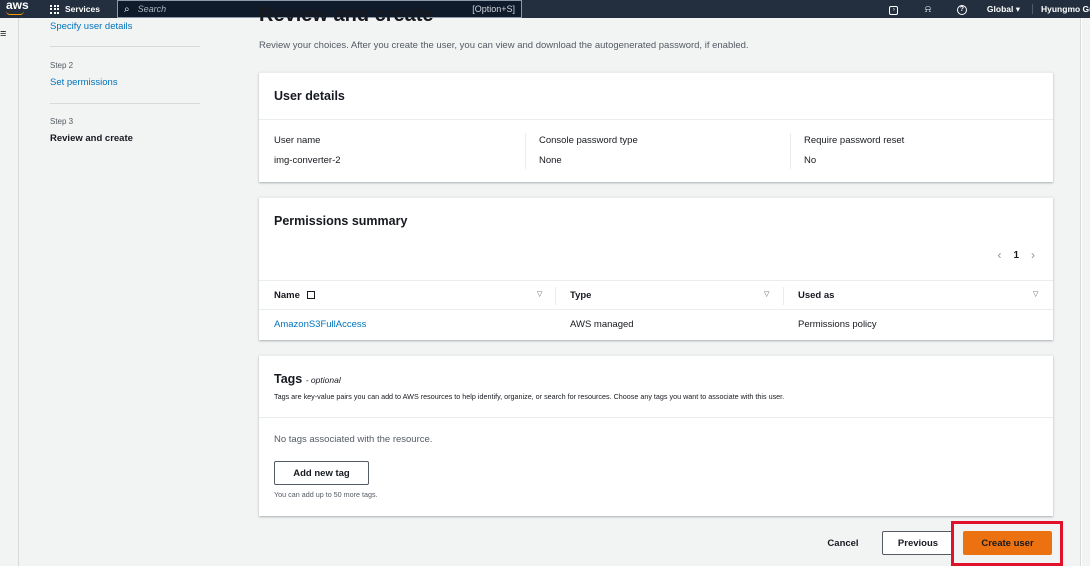 This screenshot has width=1090, height=566. I want to click on help-icon: ?, so click(962, 9).